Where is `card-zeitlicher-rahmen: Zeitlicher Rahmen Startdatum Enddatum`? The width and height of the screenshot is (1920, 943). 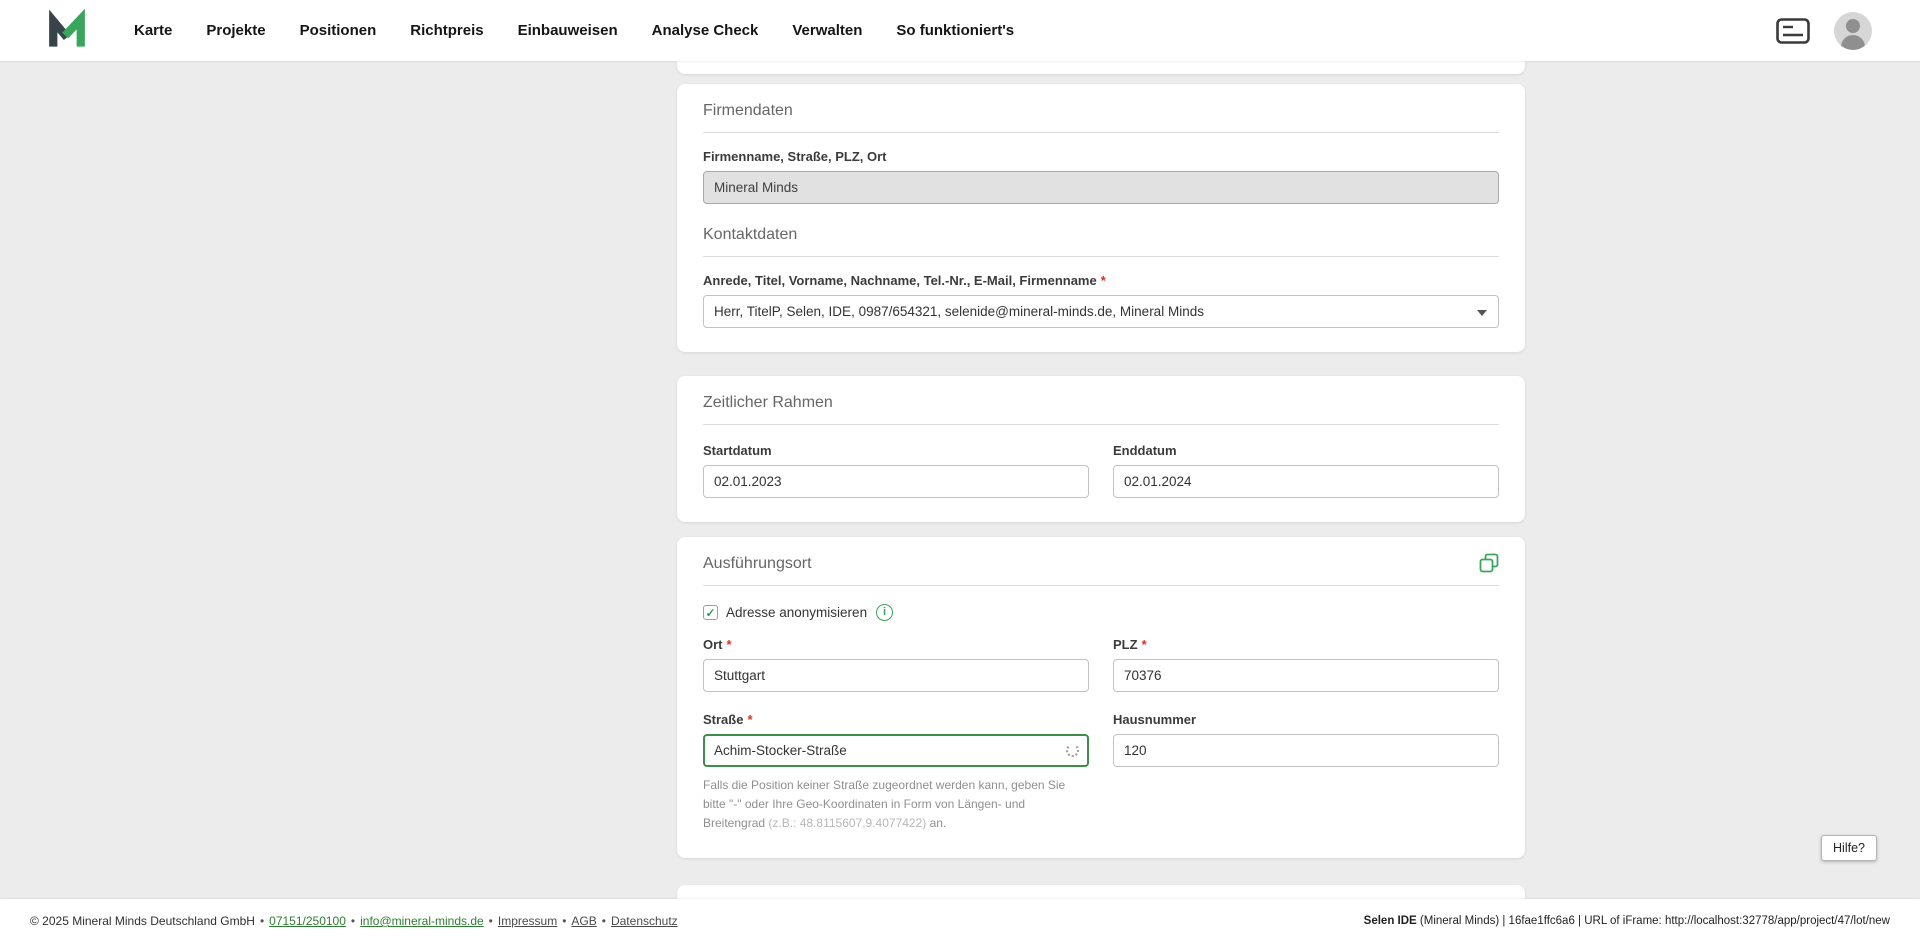 card-zeitlicher-rahmen: Zeitlicher Rahmen Startdatum Enddatum is located at coordinates (1101, 449).